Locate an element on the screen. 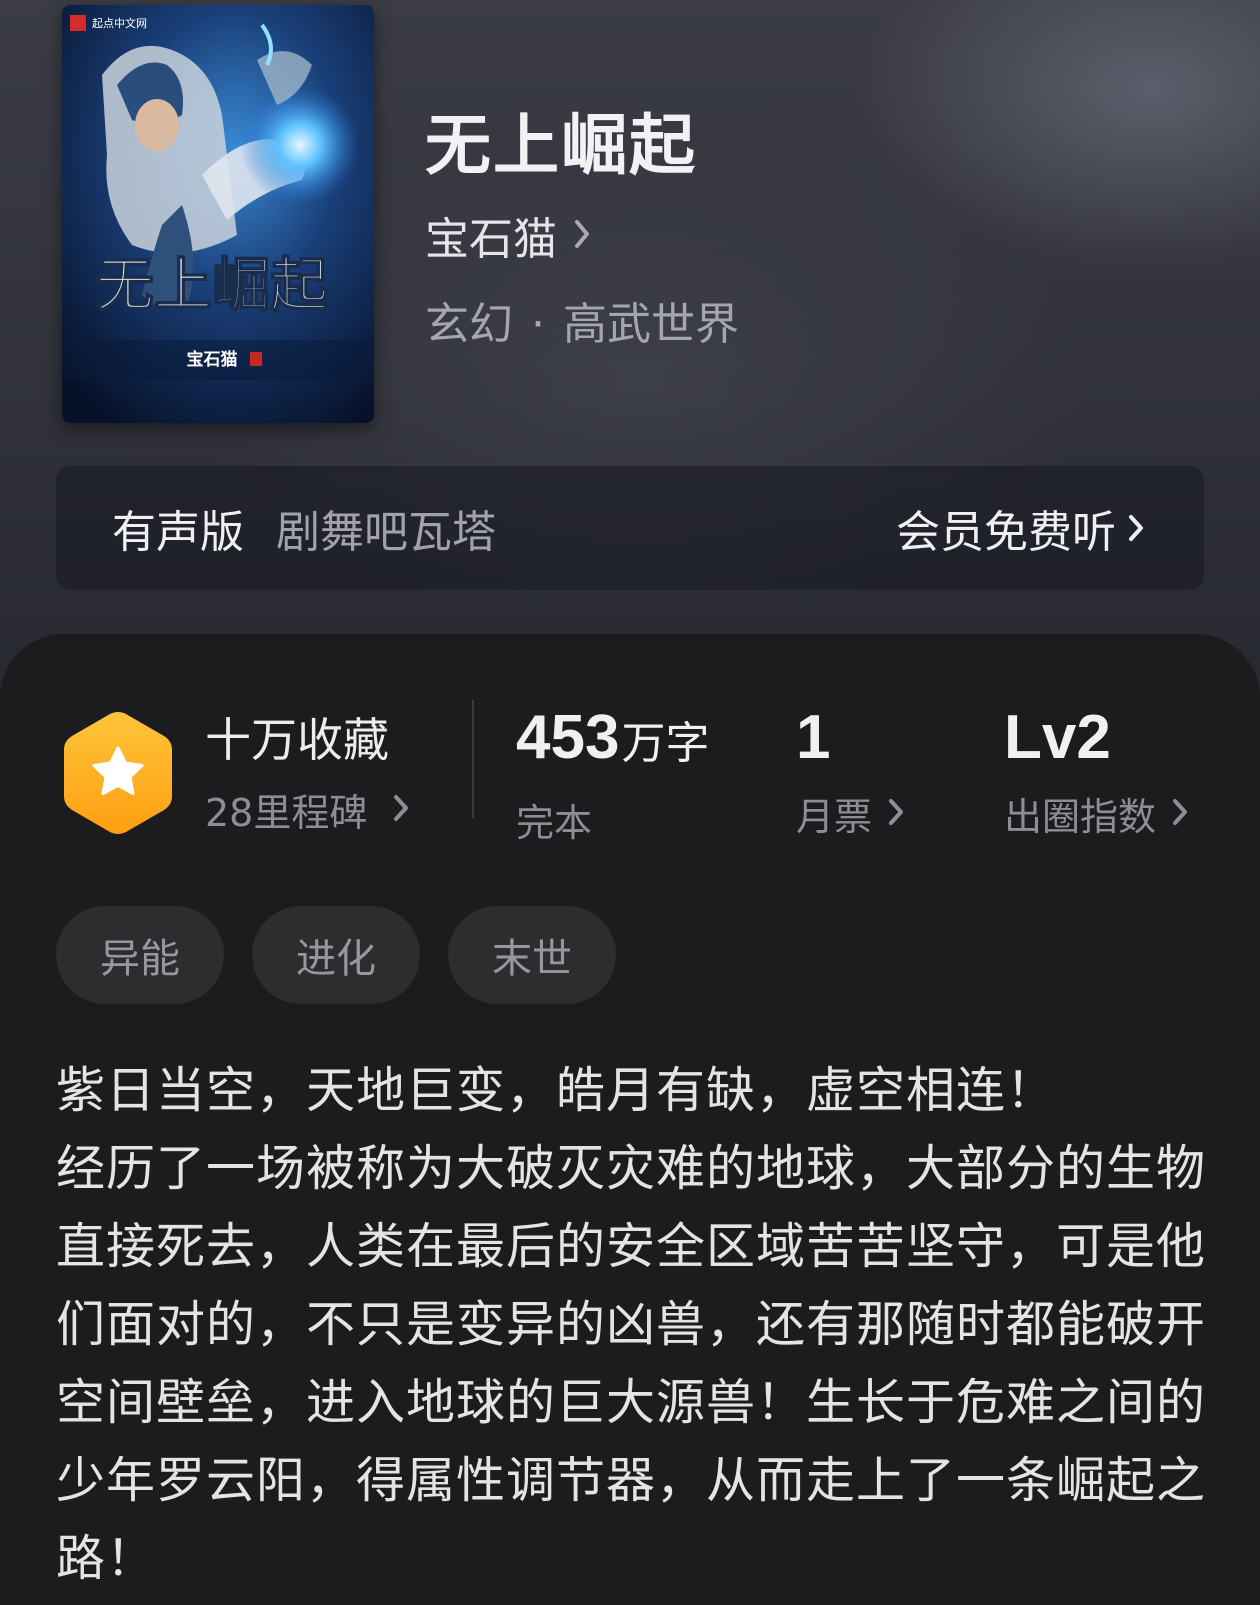 This screenshot has width=1260, height=1605. monthly-tickets-value: 1 is located at coordinates (813, 737).